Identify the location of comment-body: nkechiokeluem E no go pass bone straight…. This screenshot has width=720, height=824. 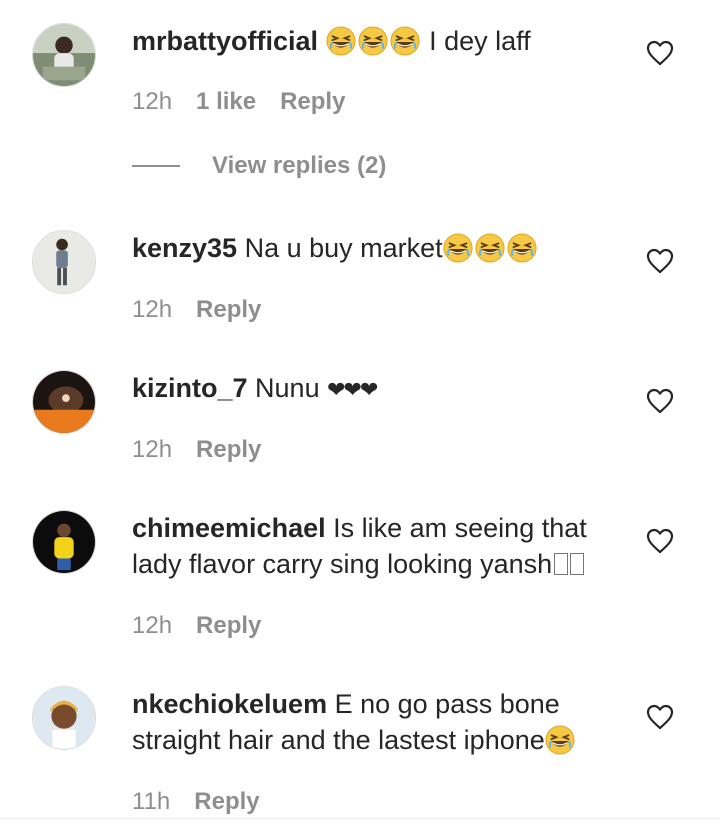
(372, 722).